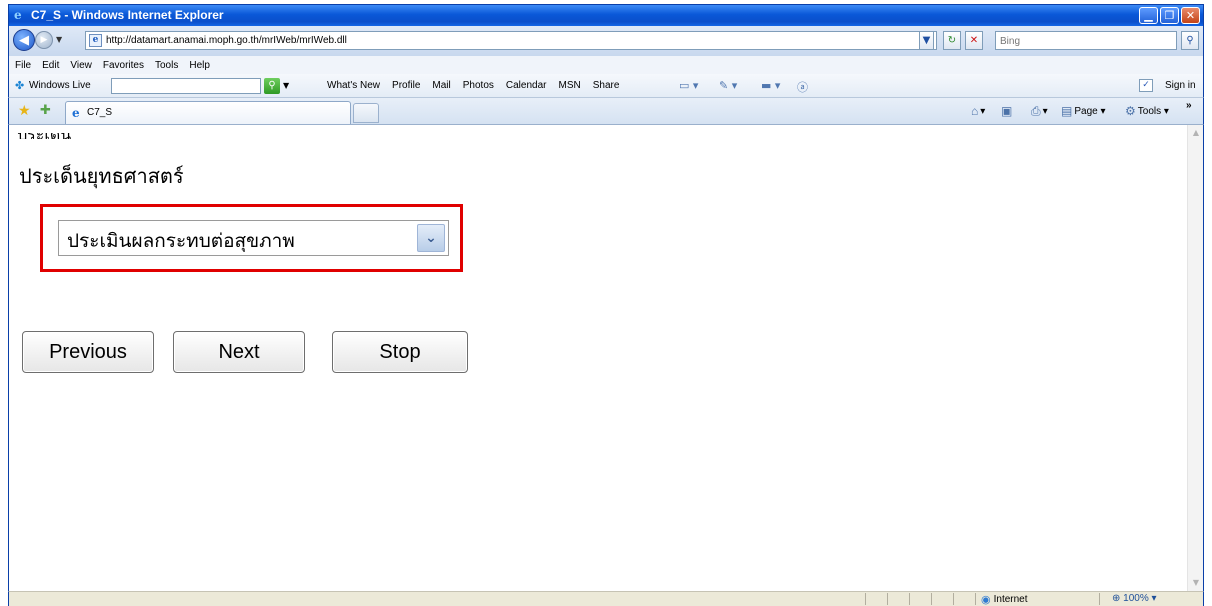 The height and width of the screenshot is (606, 1212). I want to click on back-button: ◀, so click(24, 40).